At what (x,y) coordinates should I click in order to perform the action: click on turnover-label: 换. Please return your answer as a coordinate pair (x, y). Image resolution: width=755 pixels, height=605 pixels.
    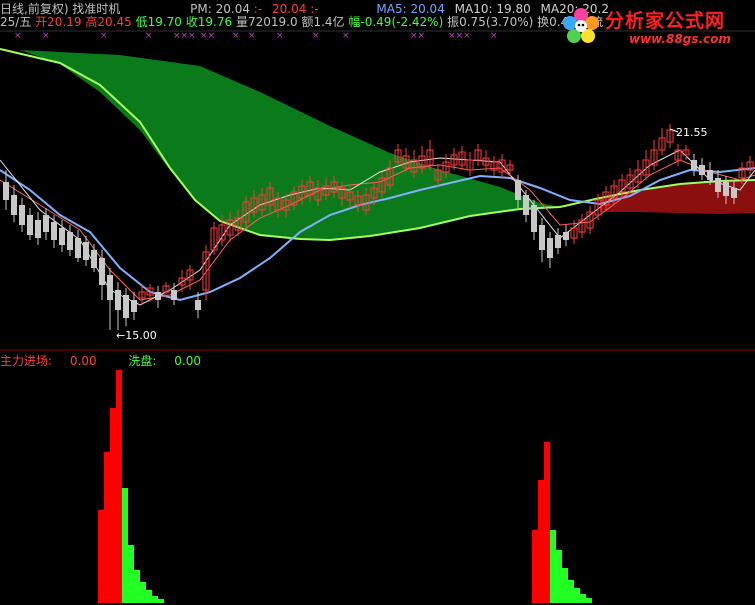
    Looking at the image, I should click on (543, 22).